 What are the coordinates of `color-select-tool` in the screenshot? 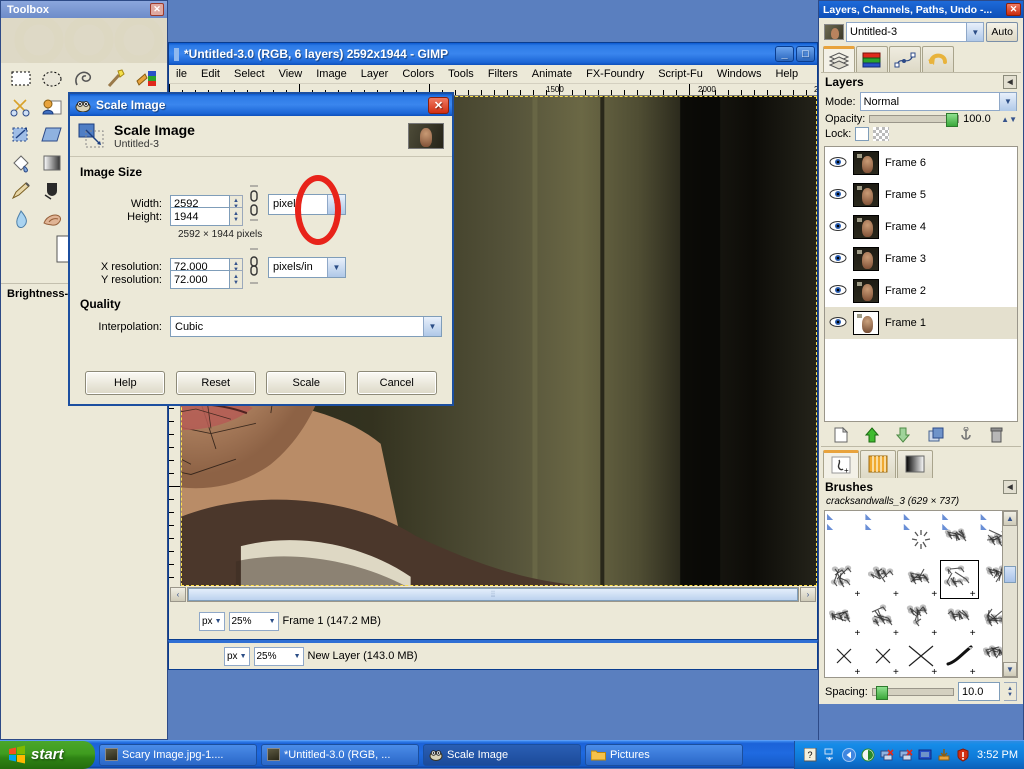 It's located at (147, 79).